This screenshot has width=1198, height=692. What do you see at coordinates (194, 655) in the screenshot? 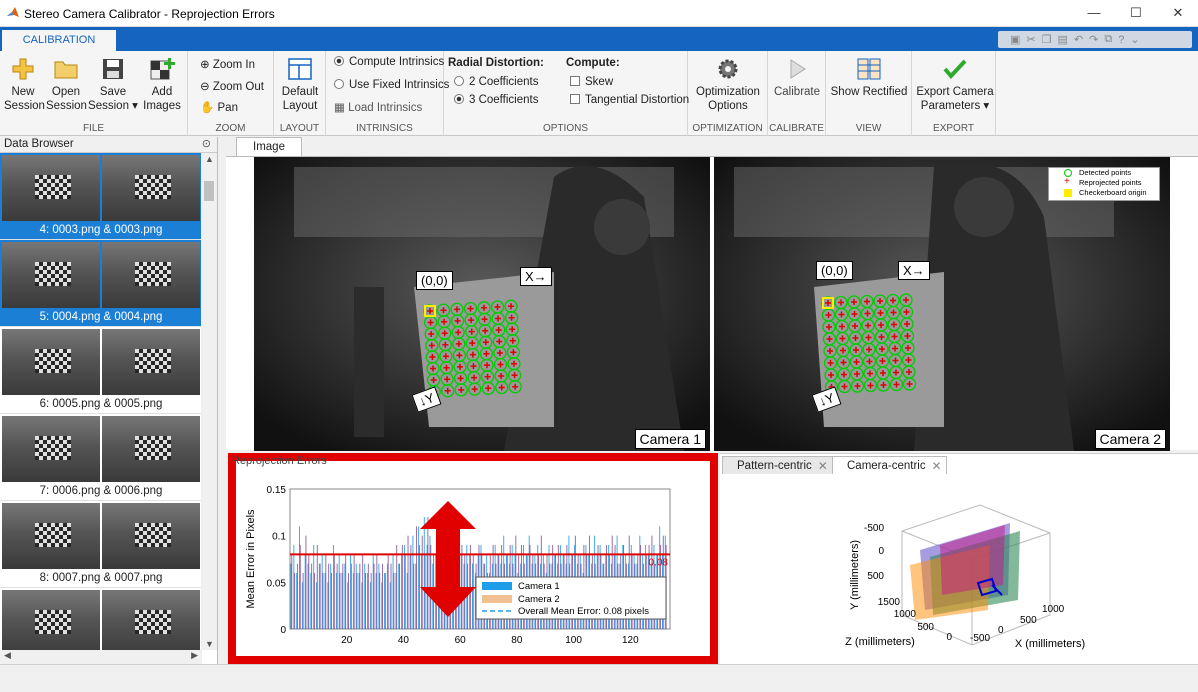
I see `scroll-right-icon: ▶` at bounding box center [194, 655].